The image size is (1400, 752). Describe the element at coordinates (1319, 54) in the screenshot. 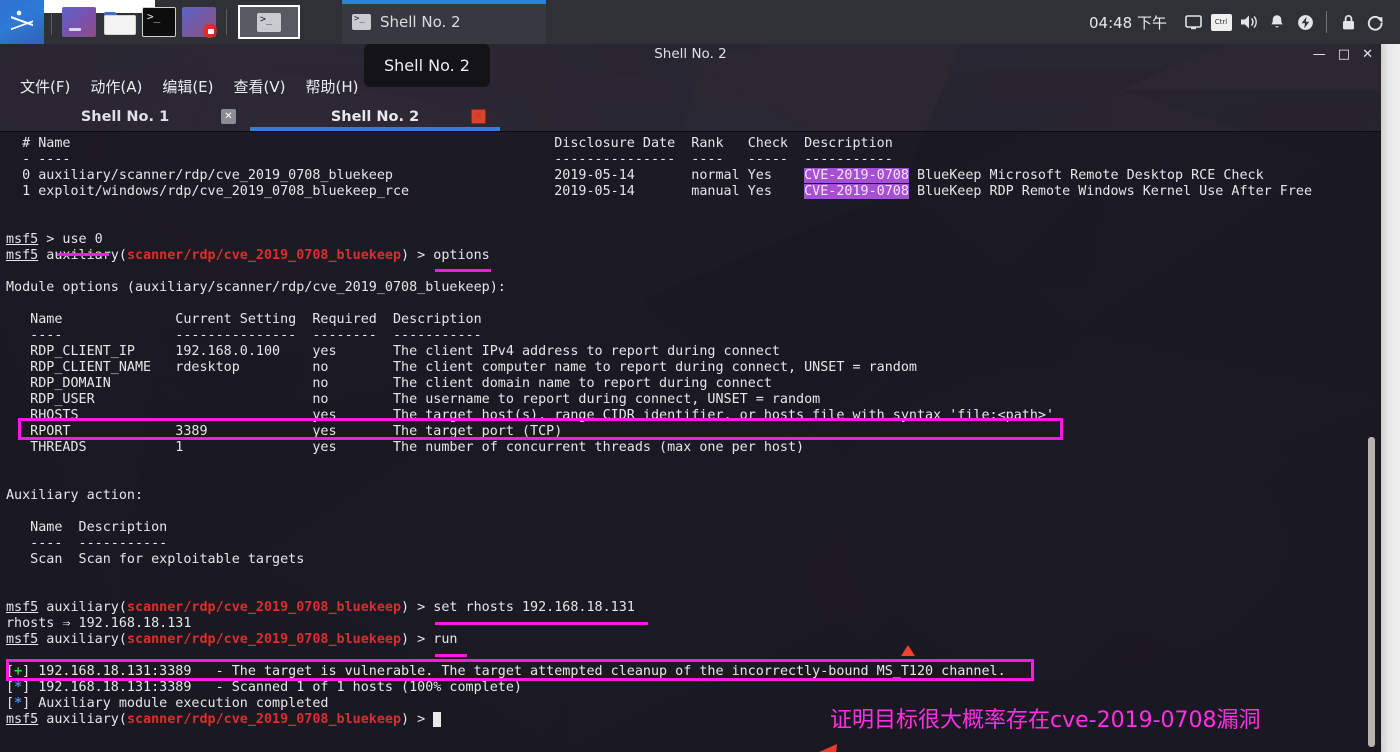

I see `minimize-button: —` at that location.